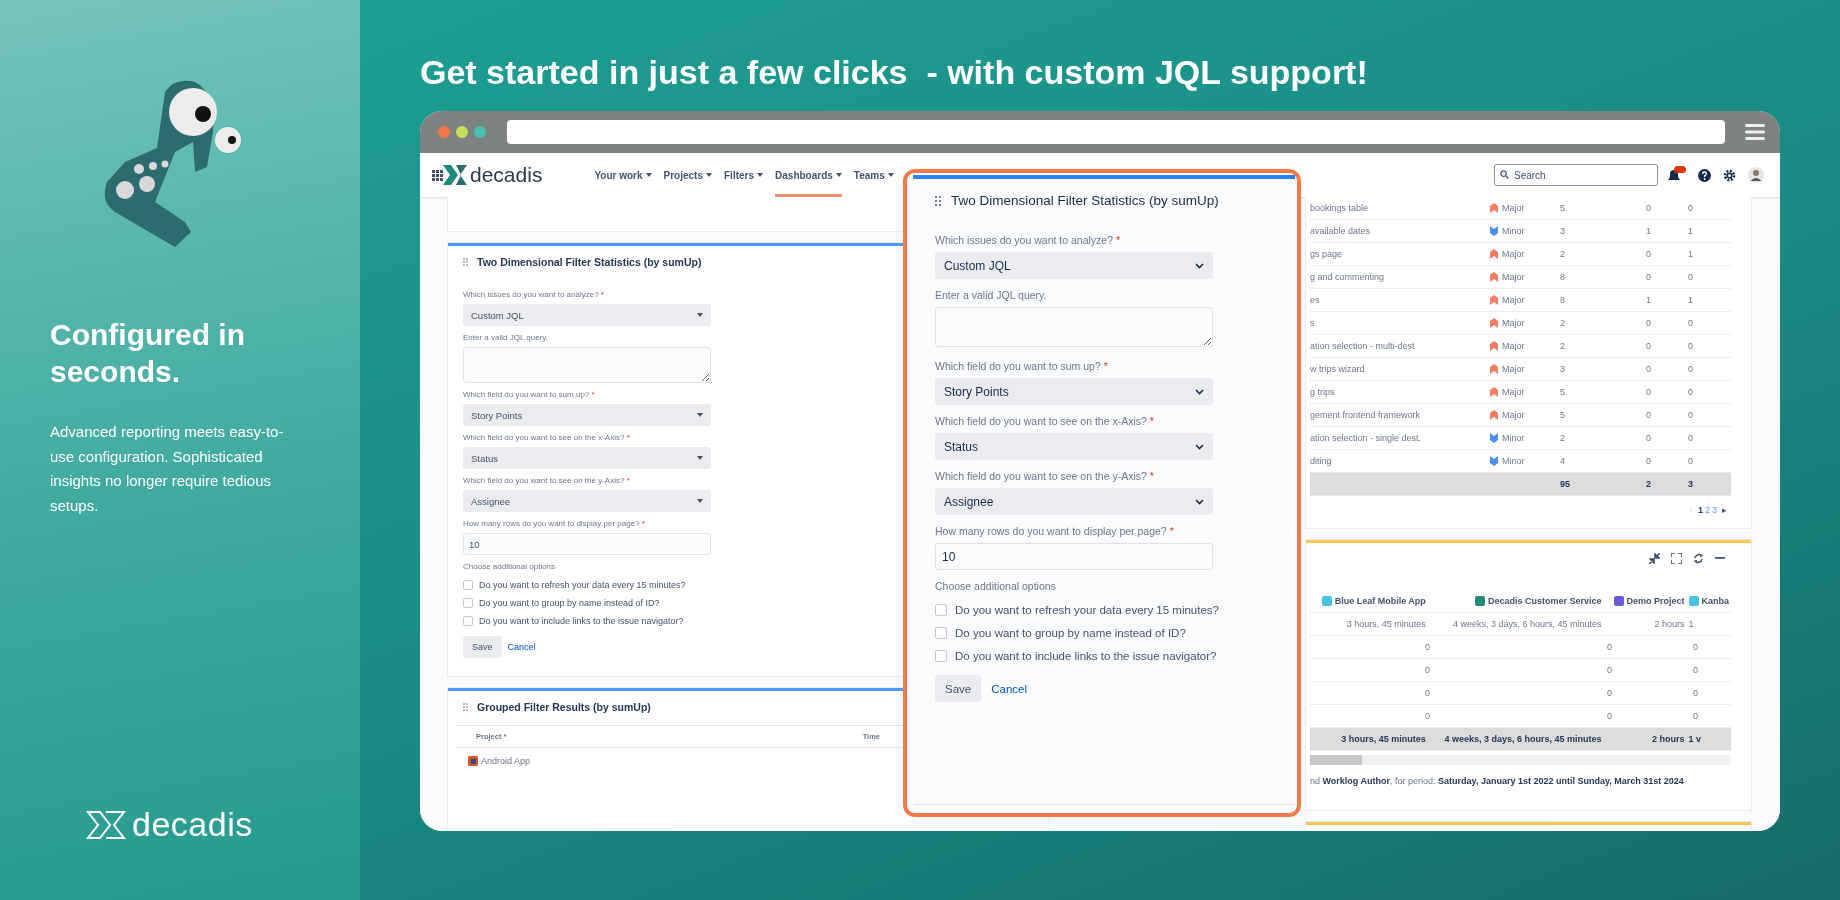 Image resolution: width=1840 pixels, height=900 pixels. I want to click on gadget-title: Grouped Filter Results (by sumUp), so click(564, 707).